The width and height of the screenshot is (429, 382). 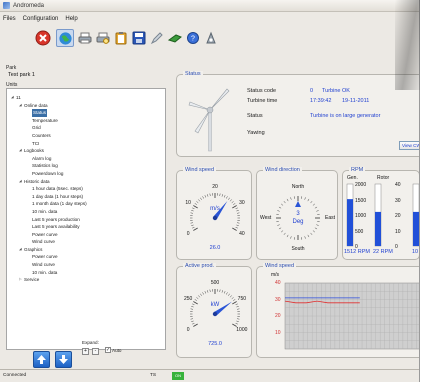 I want to click on menu-files: Files, so click(x=9, y=19).